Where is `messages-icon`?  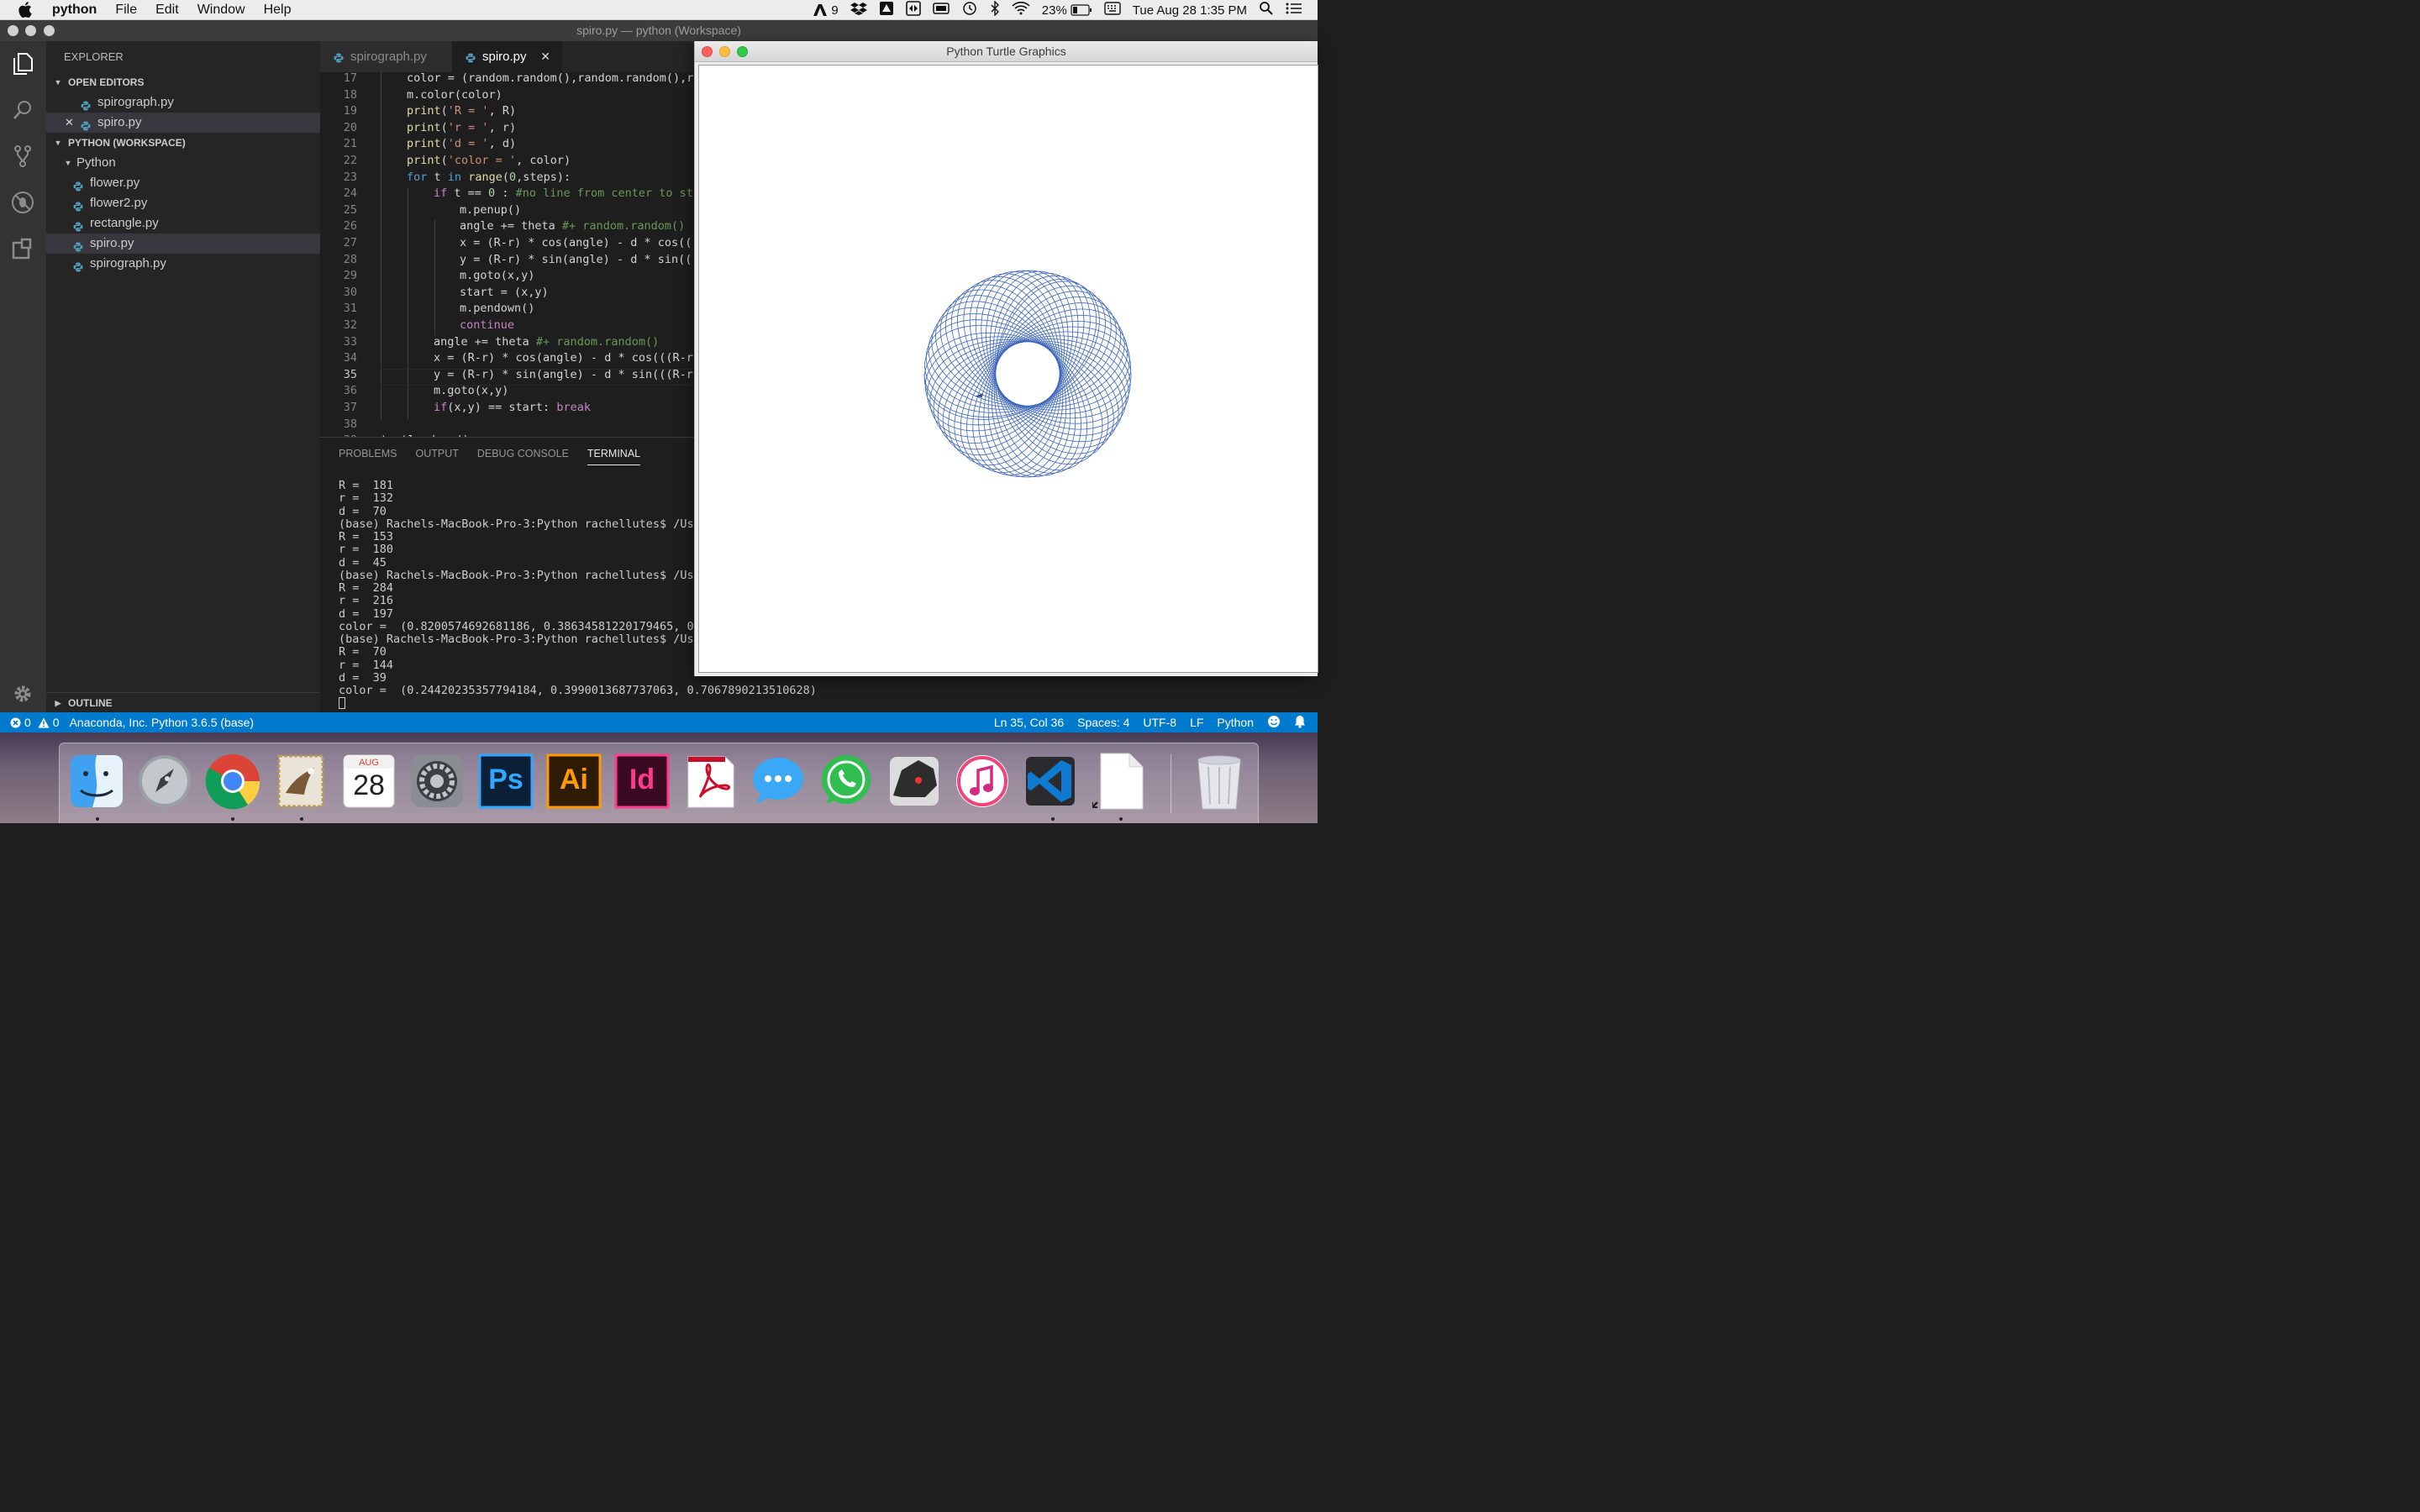
messages-icon is located at coordinates (779, 781).